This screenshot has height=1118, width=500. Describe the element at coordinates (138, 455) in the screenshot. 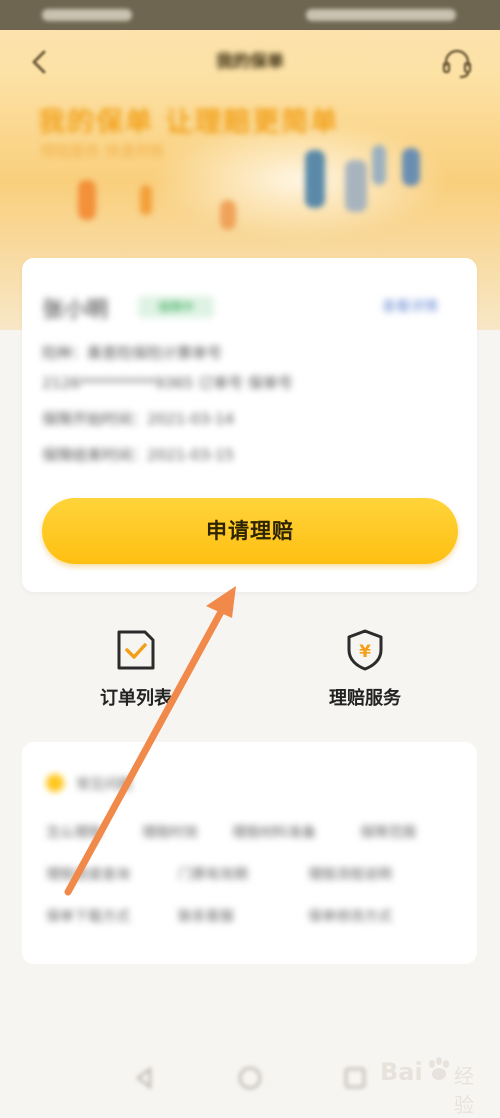

I see `coverage-end-line: 保障结束时间：2021-03-15` at that location.